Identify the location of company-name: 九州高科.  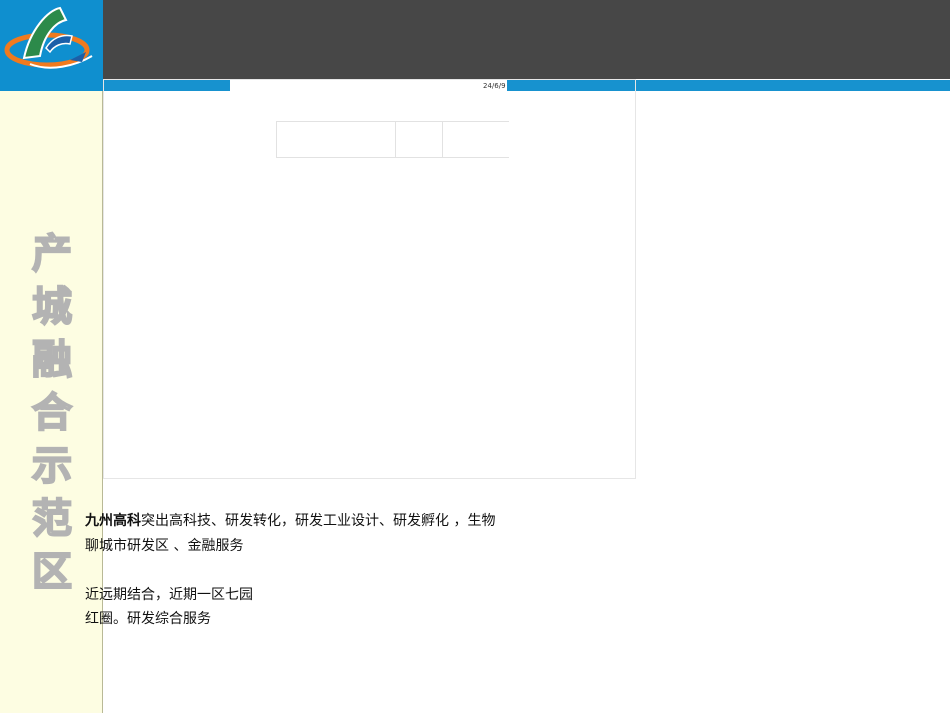
(113, 521).